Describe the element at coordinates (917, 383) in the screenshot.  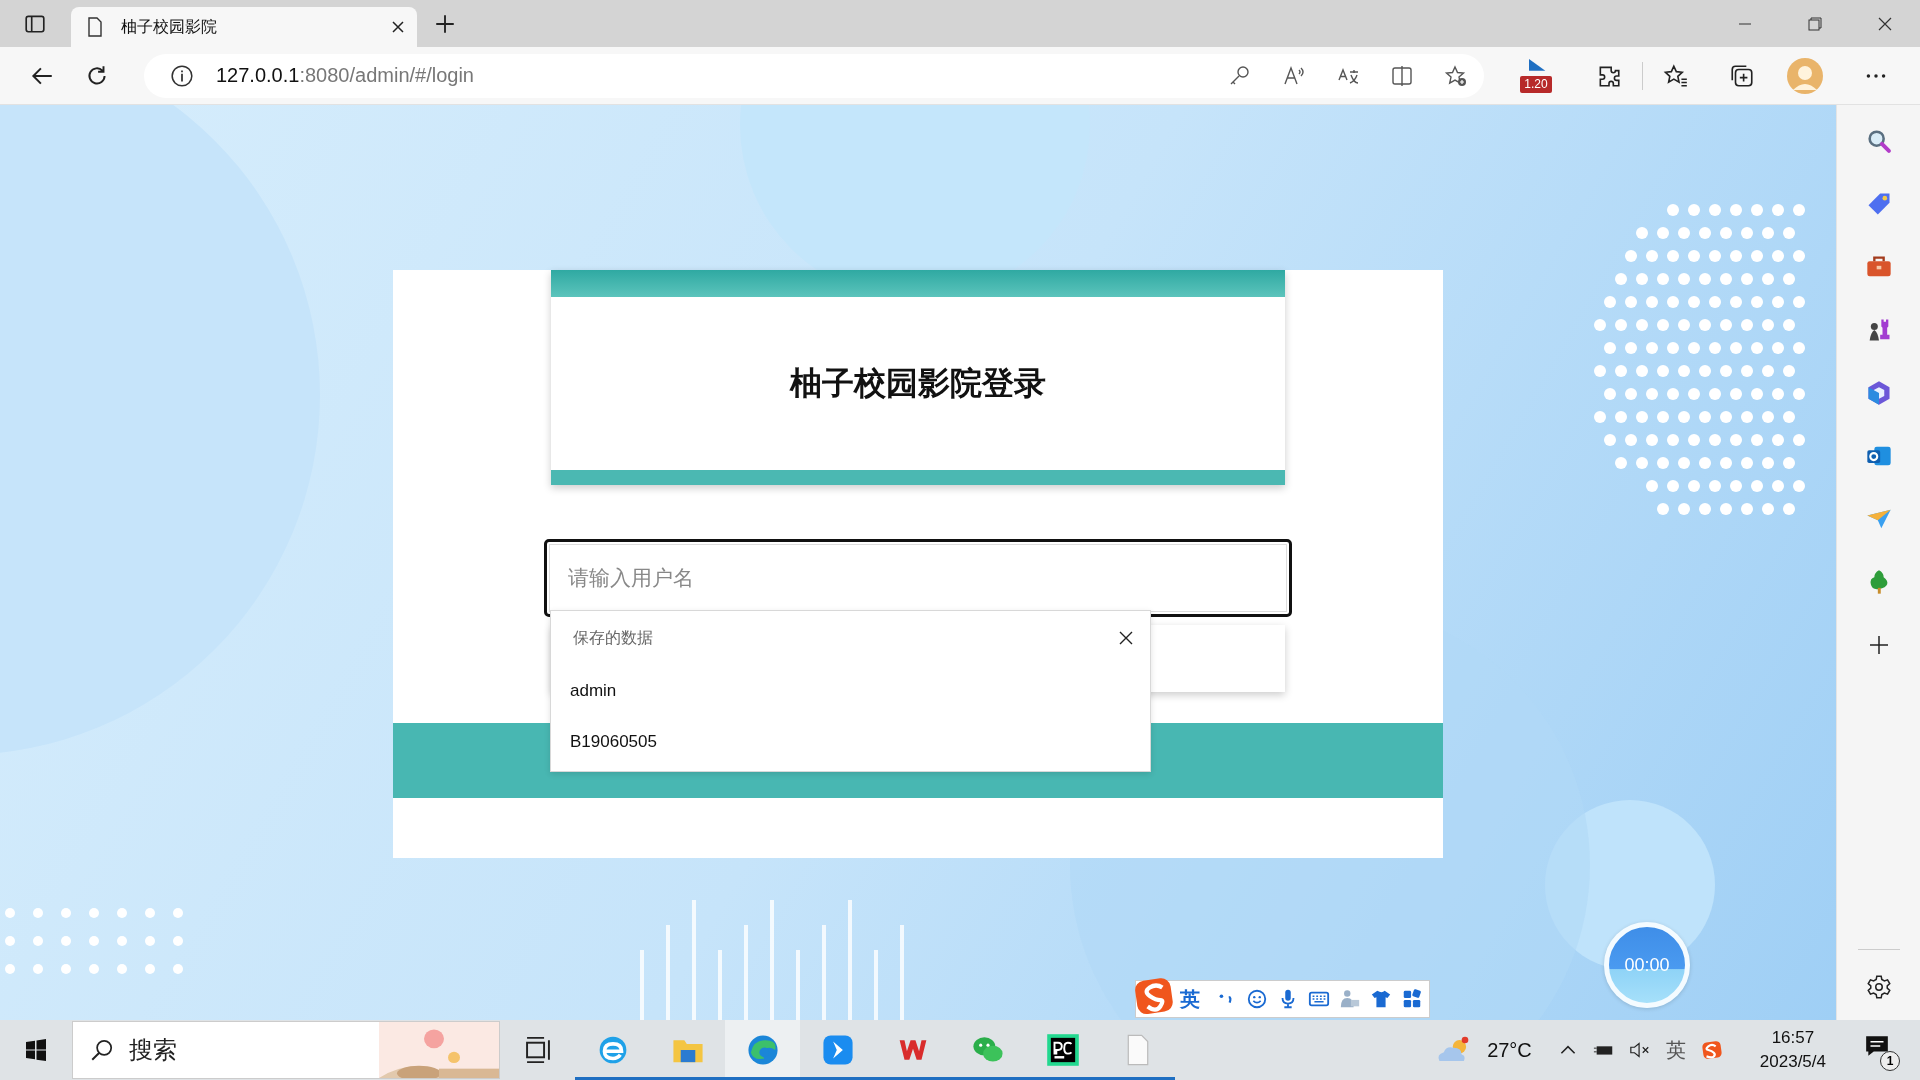
I see `login-title: 柚子校园影院登录` at that location.